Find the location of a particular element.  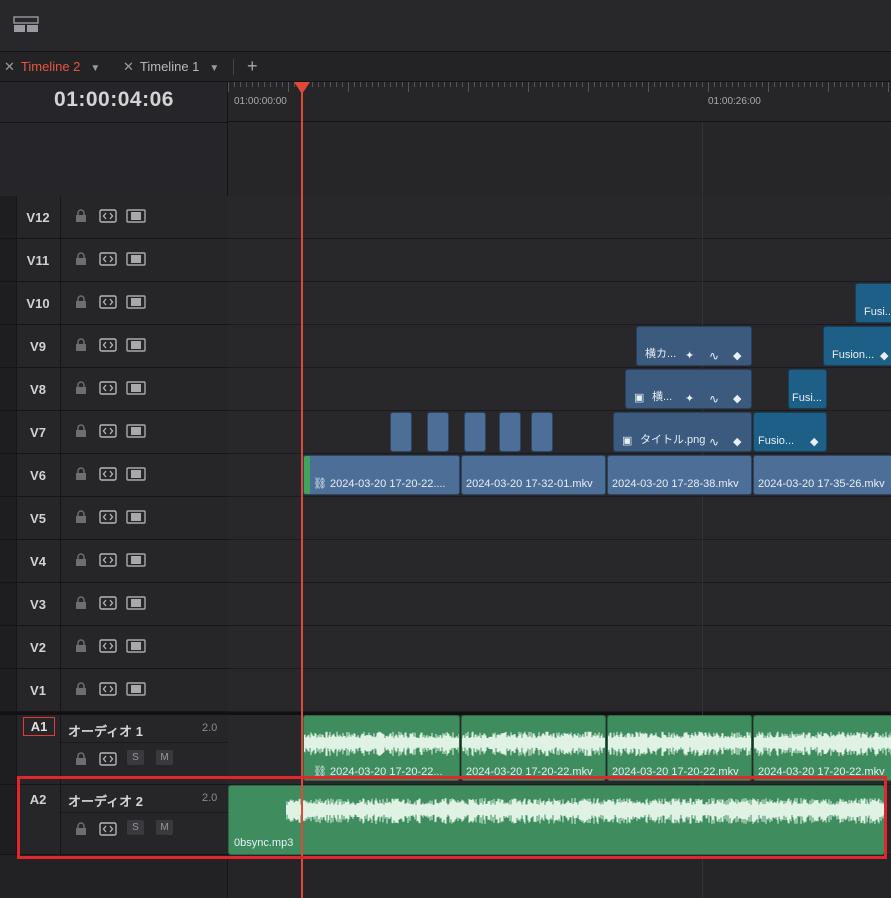

video-track-header-v5: V5 is located at coordinates (114, 518).